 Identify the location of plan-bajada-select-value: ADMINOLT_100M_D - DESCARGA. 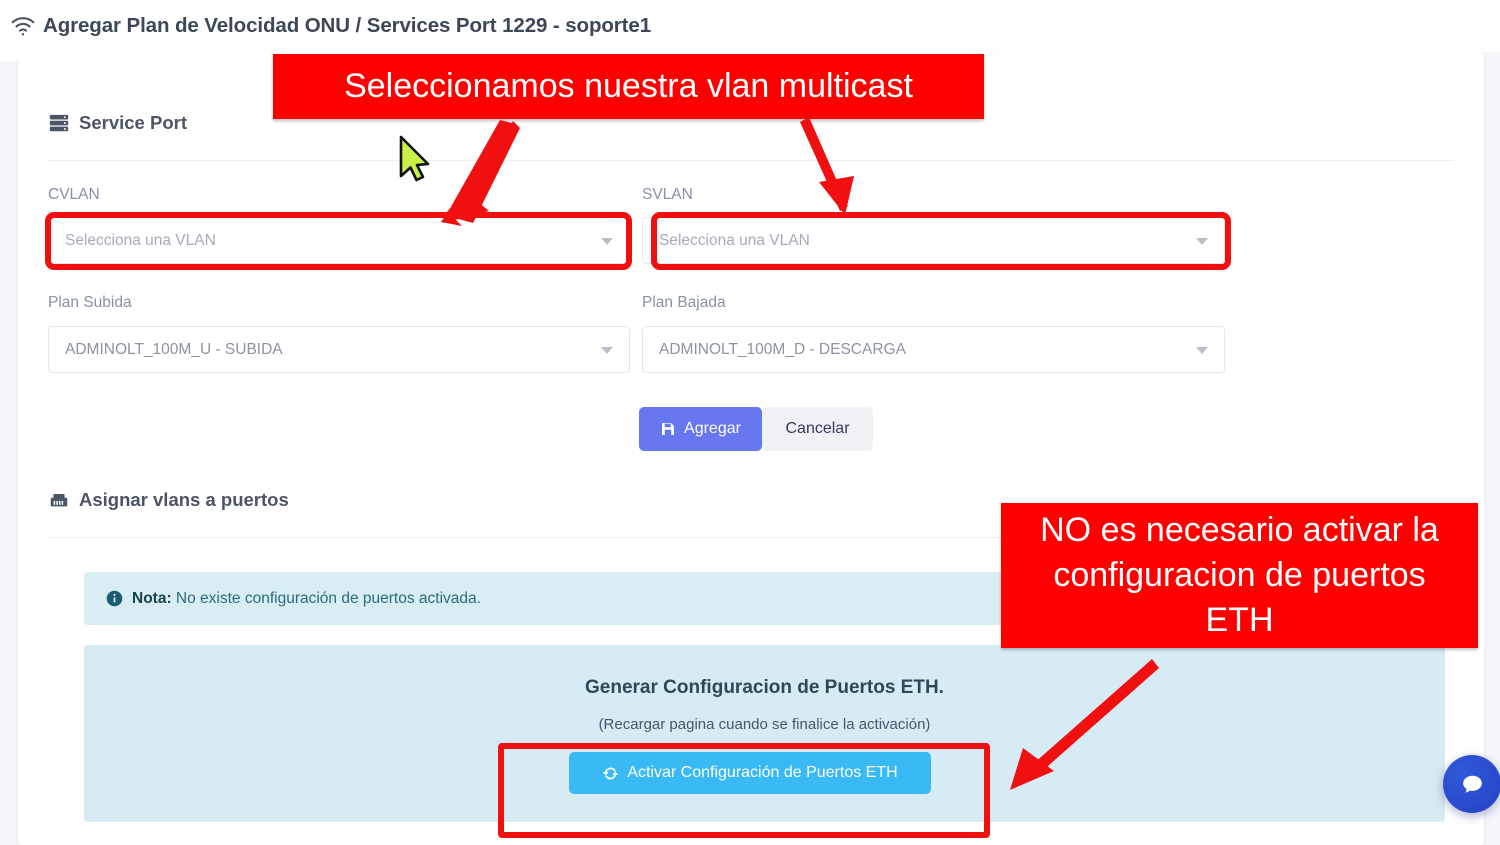
(782, 349).